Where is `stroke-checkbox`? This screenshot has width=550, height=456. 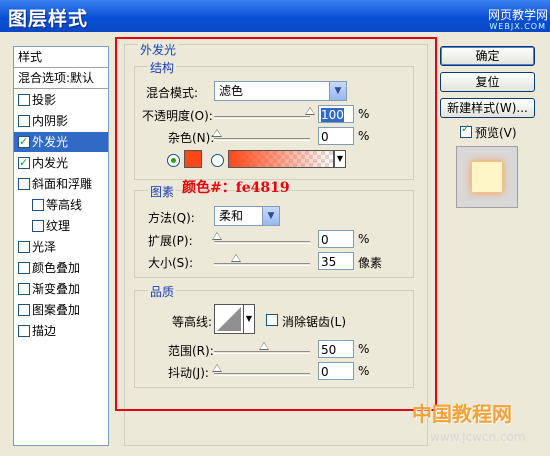
stroke-checkbox is located at coordinates (24, 330).